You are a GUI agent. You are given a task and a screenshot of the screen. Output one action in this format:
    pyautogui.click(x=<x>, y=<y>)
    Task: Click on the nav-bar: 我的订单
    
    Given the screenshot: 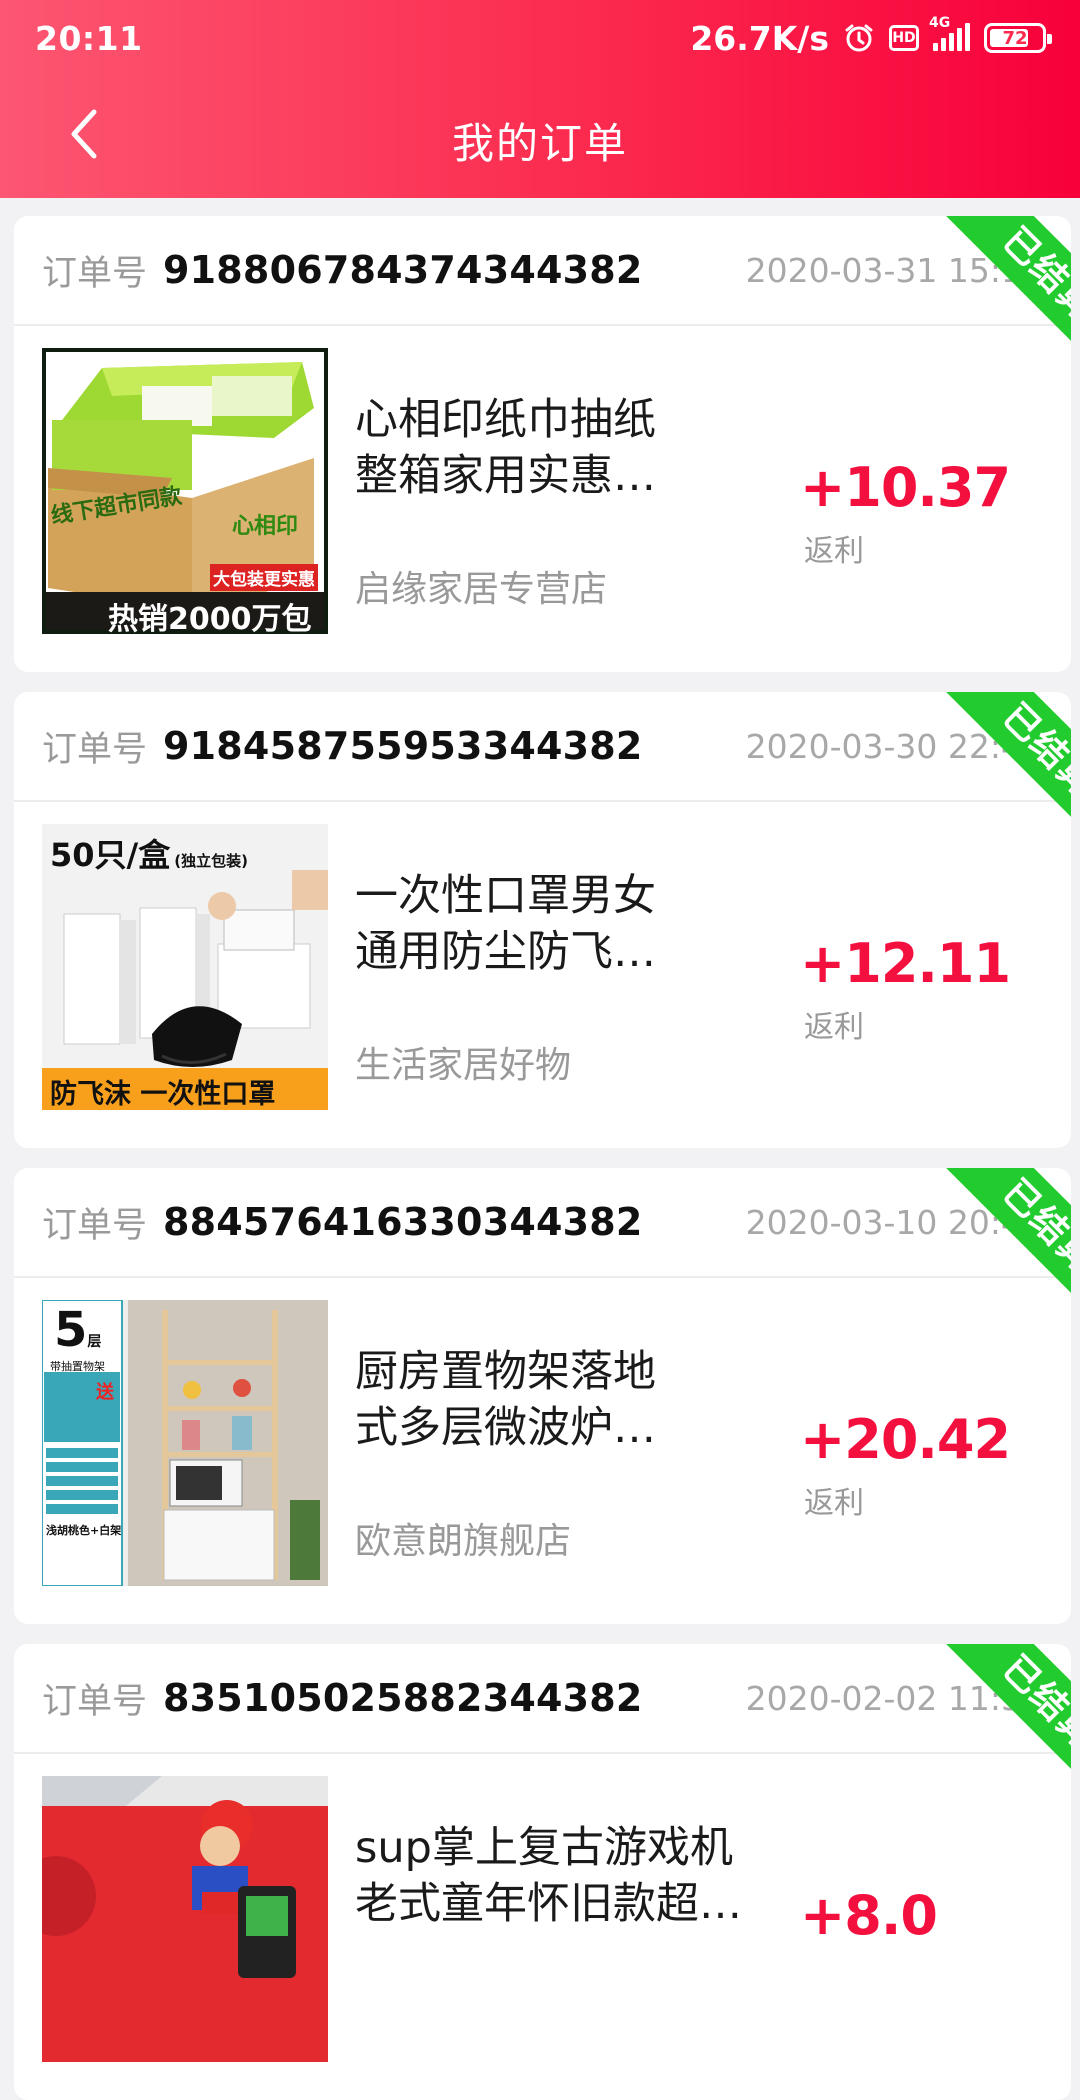 What is the action you would take?
    pyautogui.click(x=540, y=137)
    